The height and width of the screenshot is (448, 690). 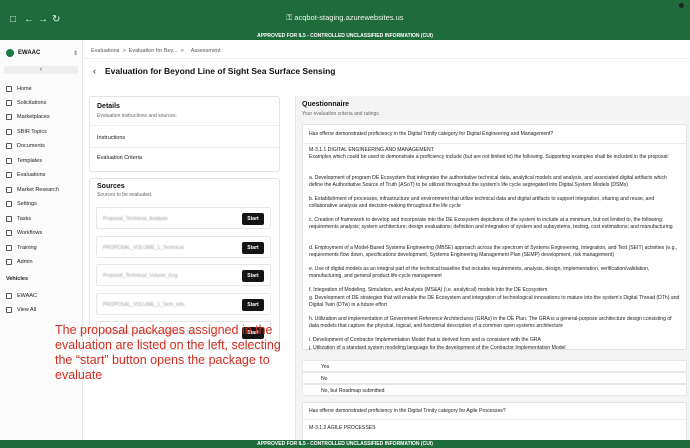 I want to click on source-row: Proposal_Technical_Analysis Start, so click(x=183, y=218).